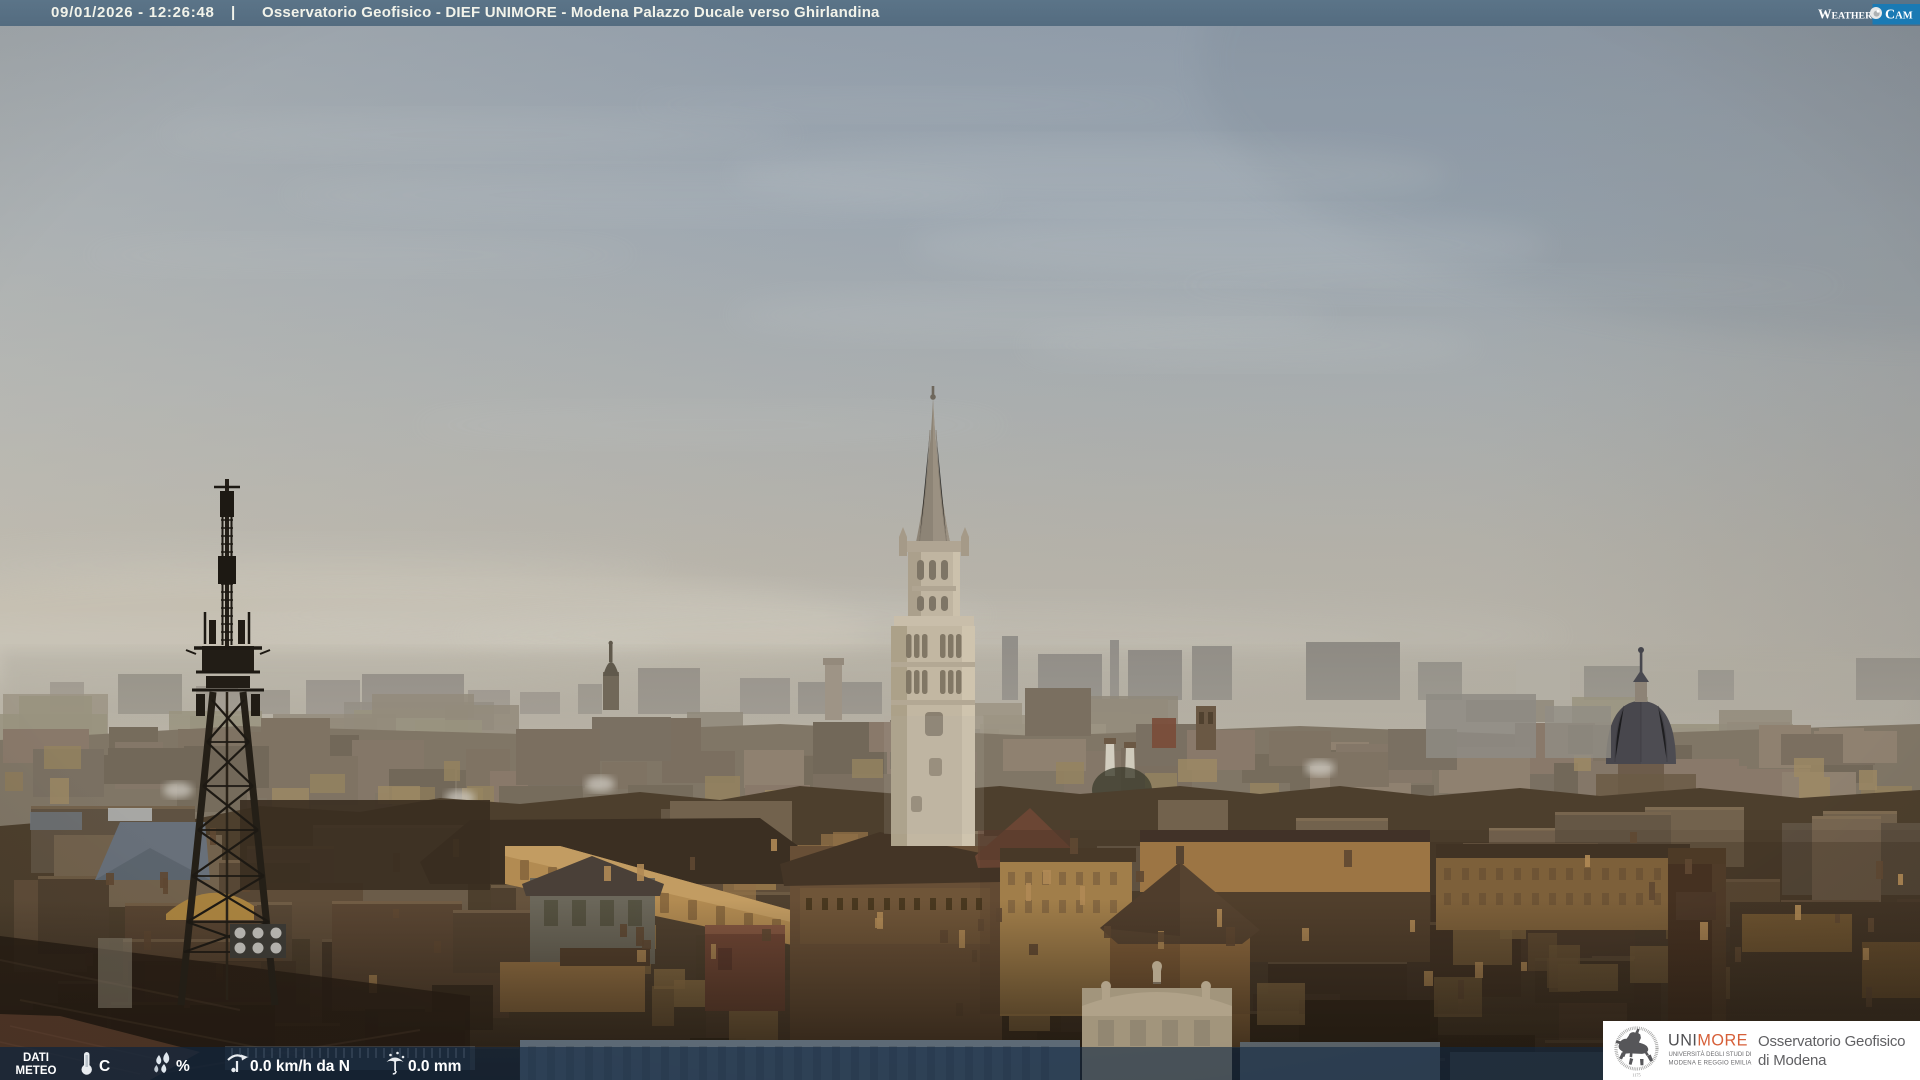  Describe the element at coordinates (1636, 1075) in the screenshot. I see `svg-text: 1175` at that location.